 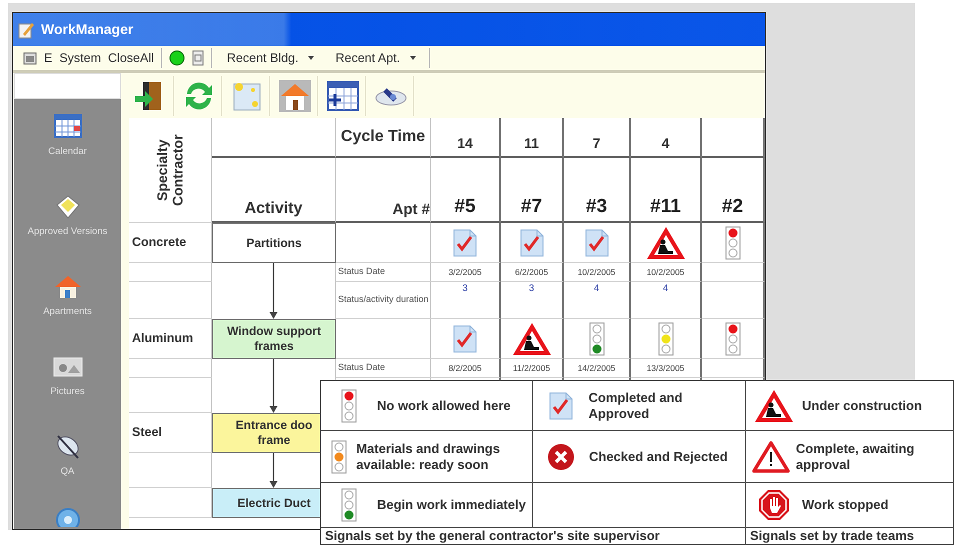 I want to click on cycle-time-value: 4, so click(x=666, y=143).